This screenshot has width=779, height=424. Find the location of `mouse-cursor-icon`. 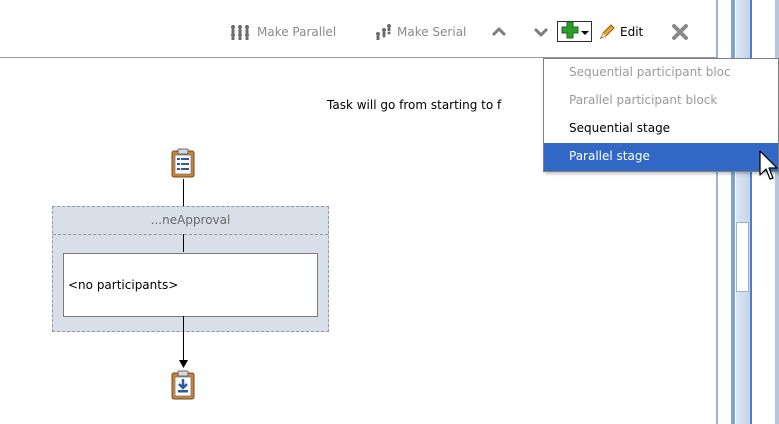

mouse-cursor-icon is located at coordinates (768, 165).